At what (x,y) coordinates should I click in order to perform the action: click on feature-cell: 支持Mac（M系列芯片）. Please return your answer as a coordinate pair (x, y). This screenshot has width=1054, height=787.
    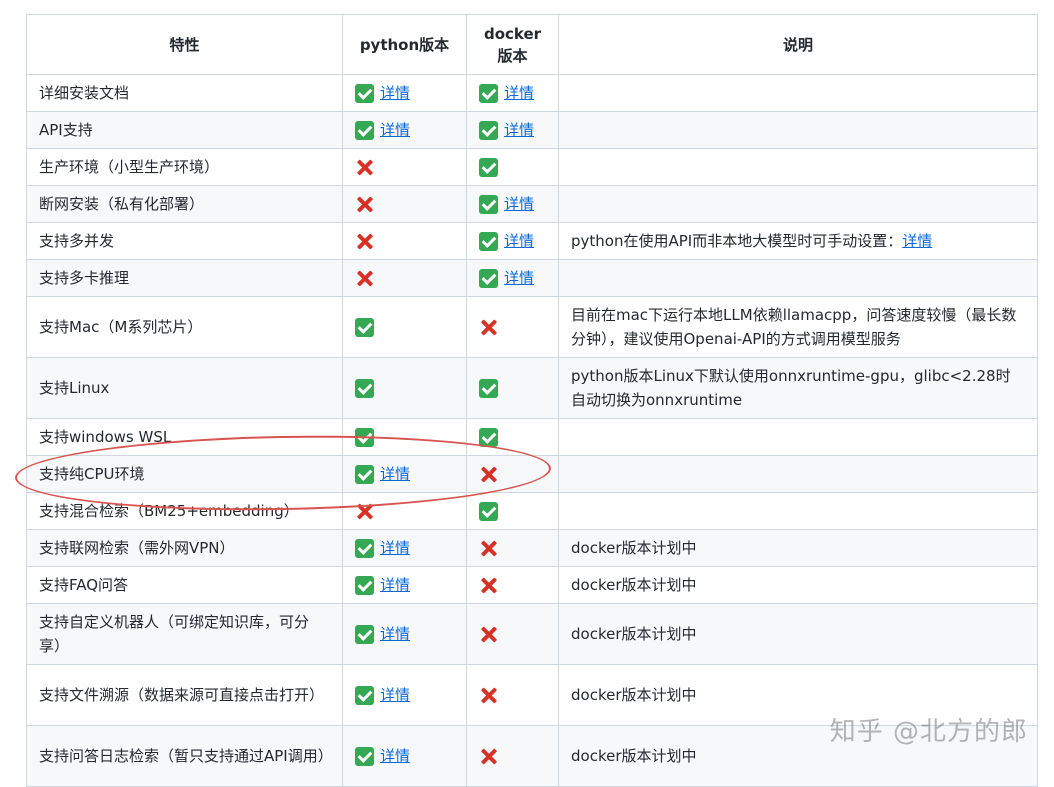
    Looking at the image, I should click on (184, 327).